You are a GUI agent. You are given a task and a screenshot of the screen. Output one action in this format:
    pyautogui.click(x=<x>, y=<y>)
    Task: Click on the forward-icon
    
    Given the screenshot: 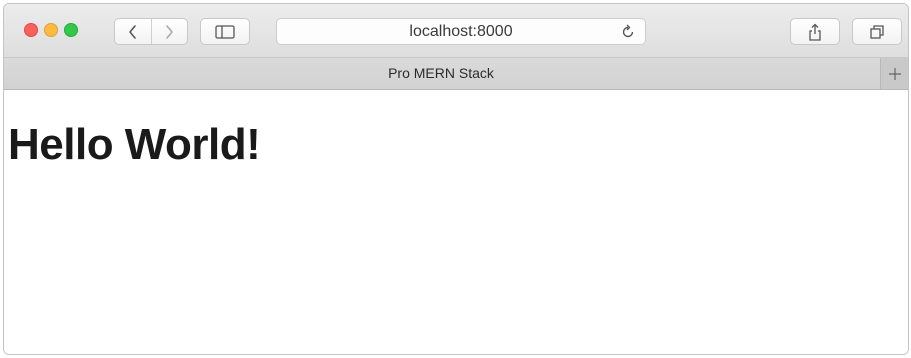 What is the action you would take?
    pyautogui.click(x=170, y=31)
    